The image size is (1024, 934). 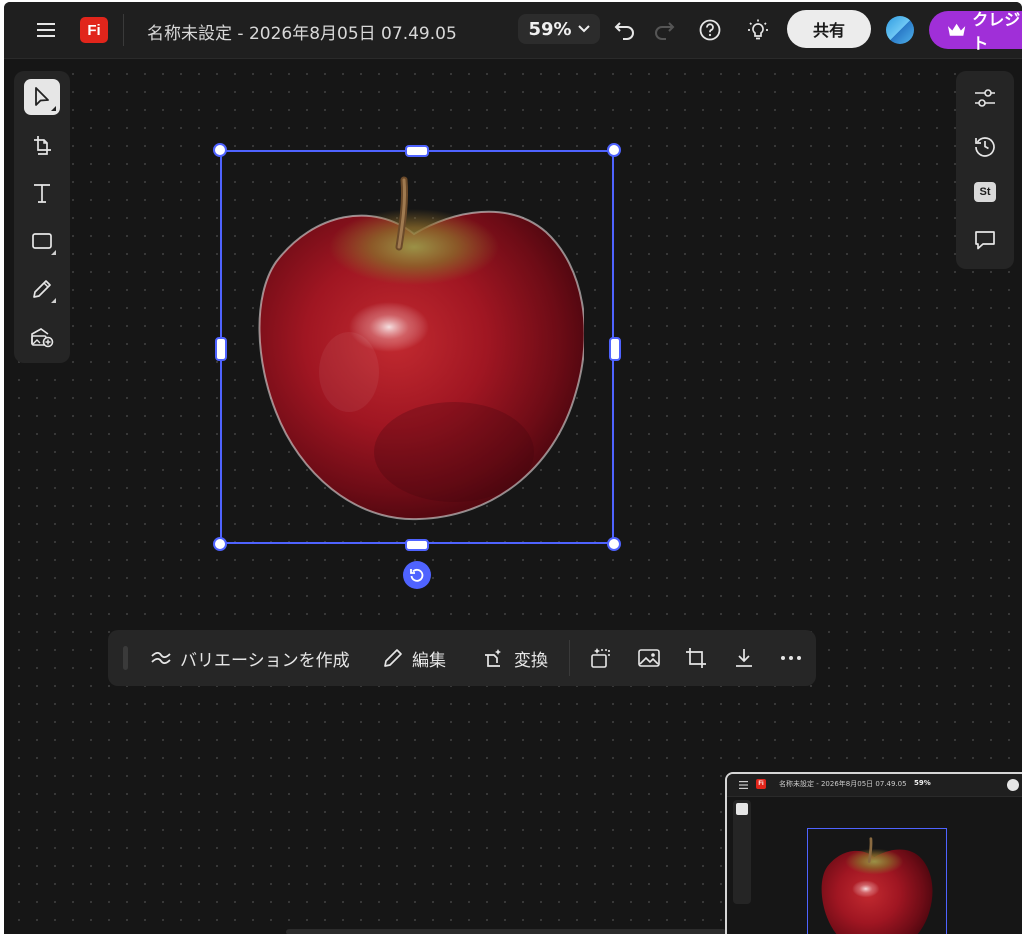 What do you see at coordinates (956, 29) in the screenshot?
I see `crown-icon` at bounding box center [956, 29].